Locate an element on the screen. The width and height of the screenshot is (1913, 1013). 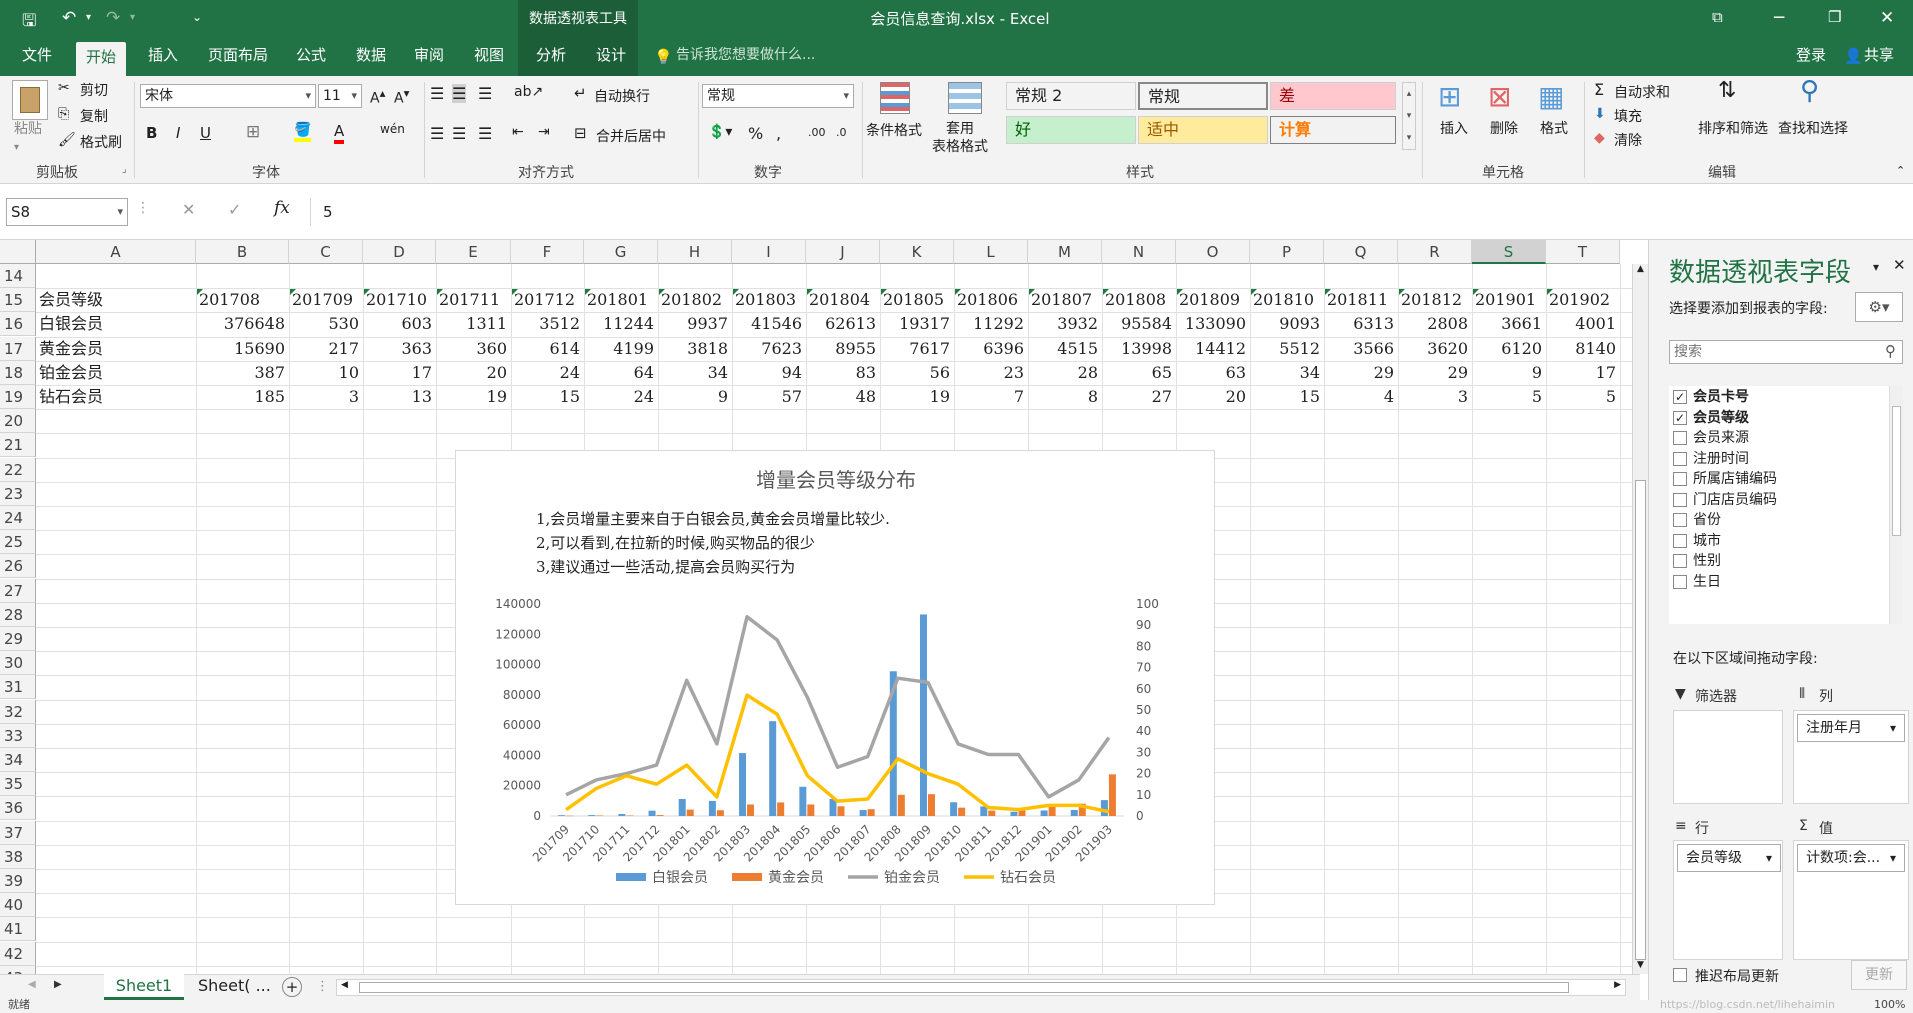
table-cell: 9 is located at coordinates (696, 397).